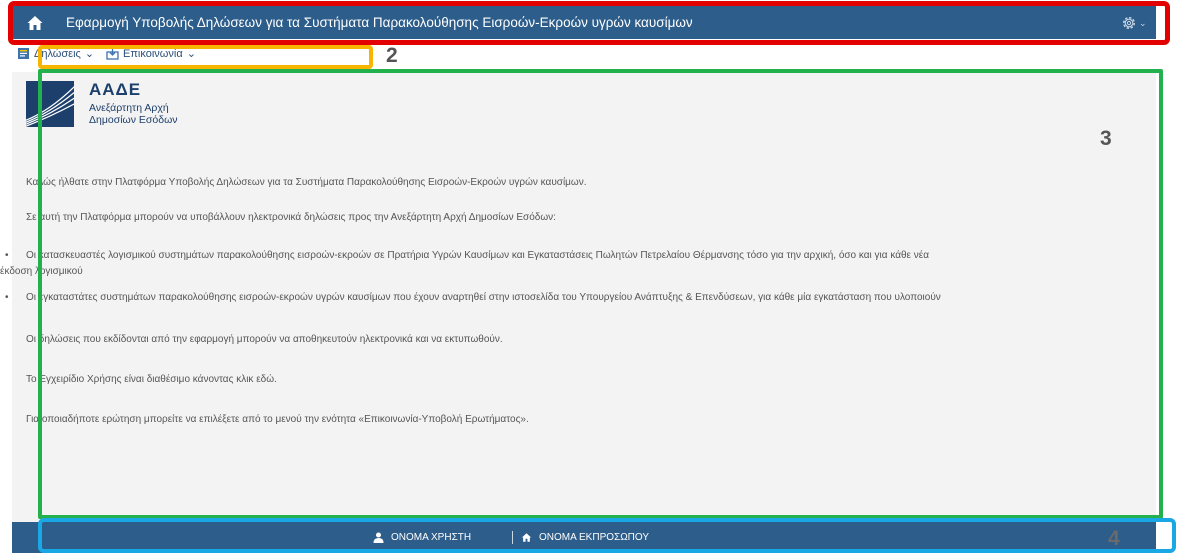  I want to click on document-icon, so click(23, 53).